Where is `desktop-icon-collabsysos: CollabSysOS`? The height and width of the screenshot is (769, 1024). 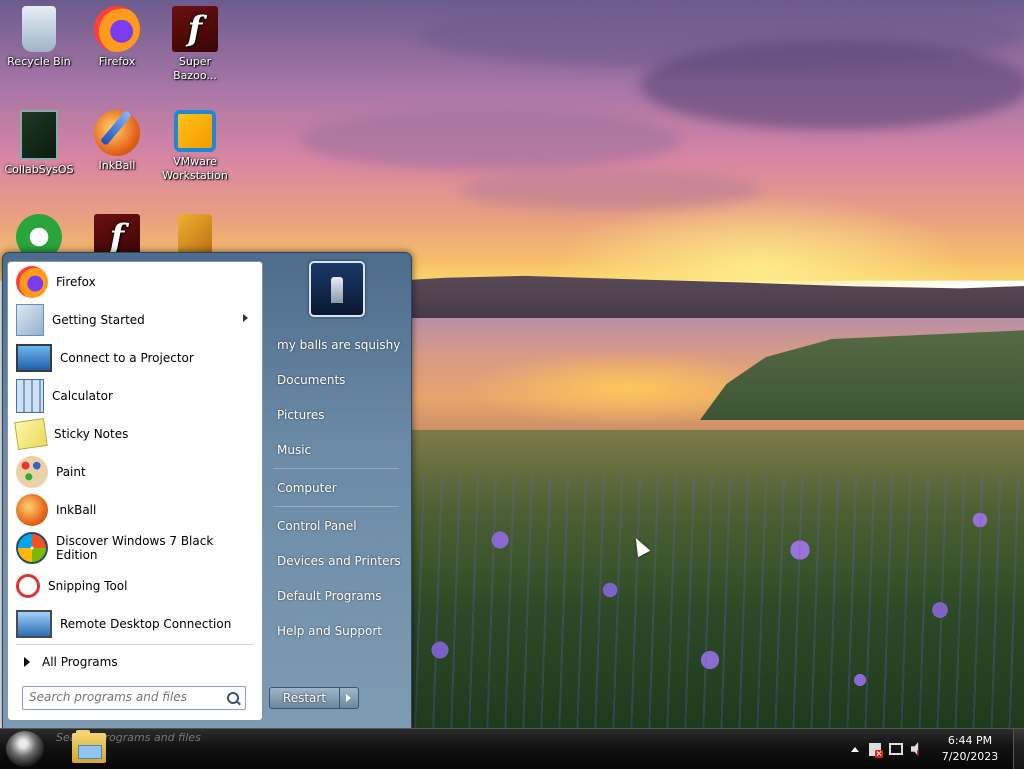 desktop-icon-collabsysos: CollabSysOS is located at coordinates (39, 143).